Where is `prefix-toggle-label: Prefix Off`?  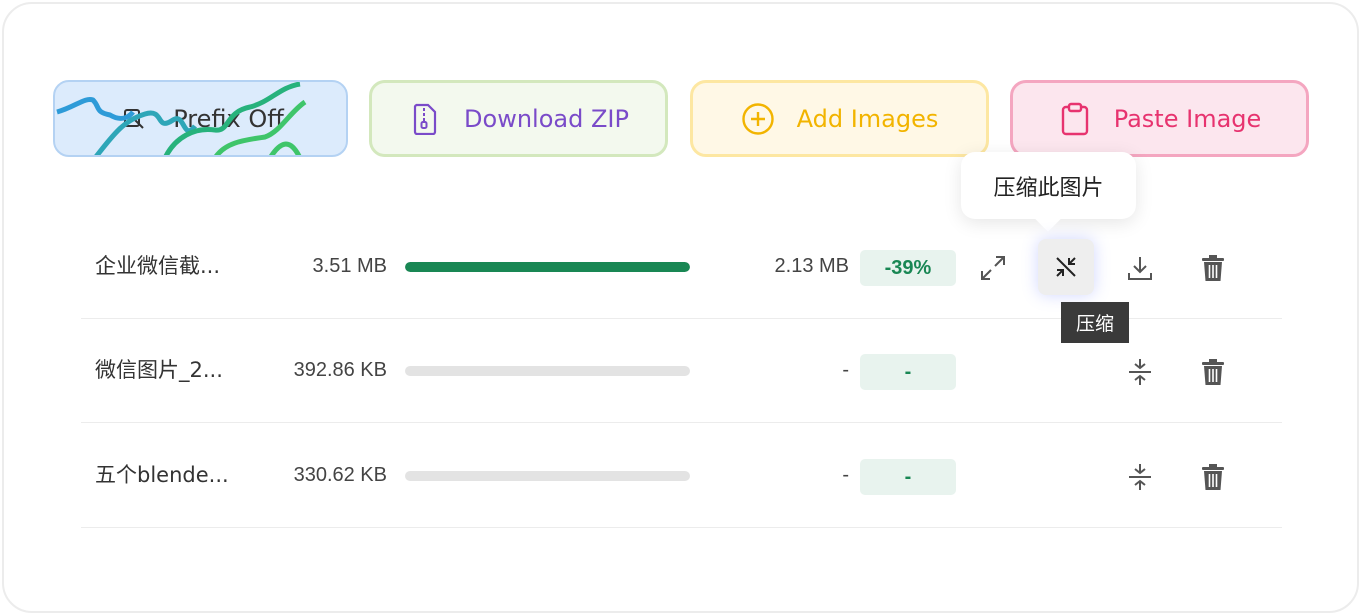
prefix-toggle-label: Prefix Off is located at coordinates (228, 118).